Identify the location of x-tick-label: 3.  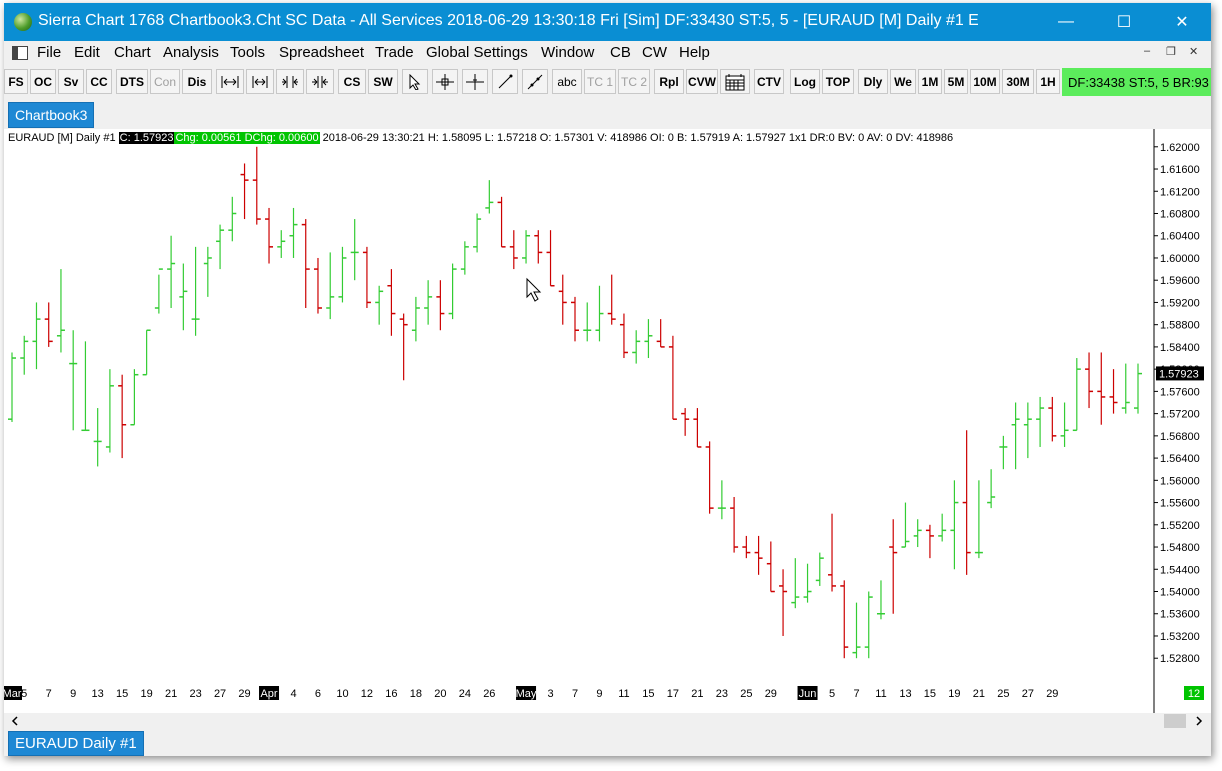
(550, 694).